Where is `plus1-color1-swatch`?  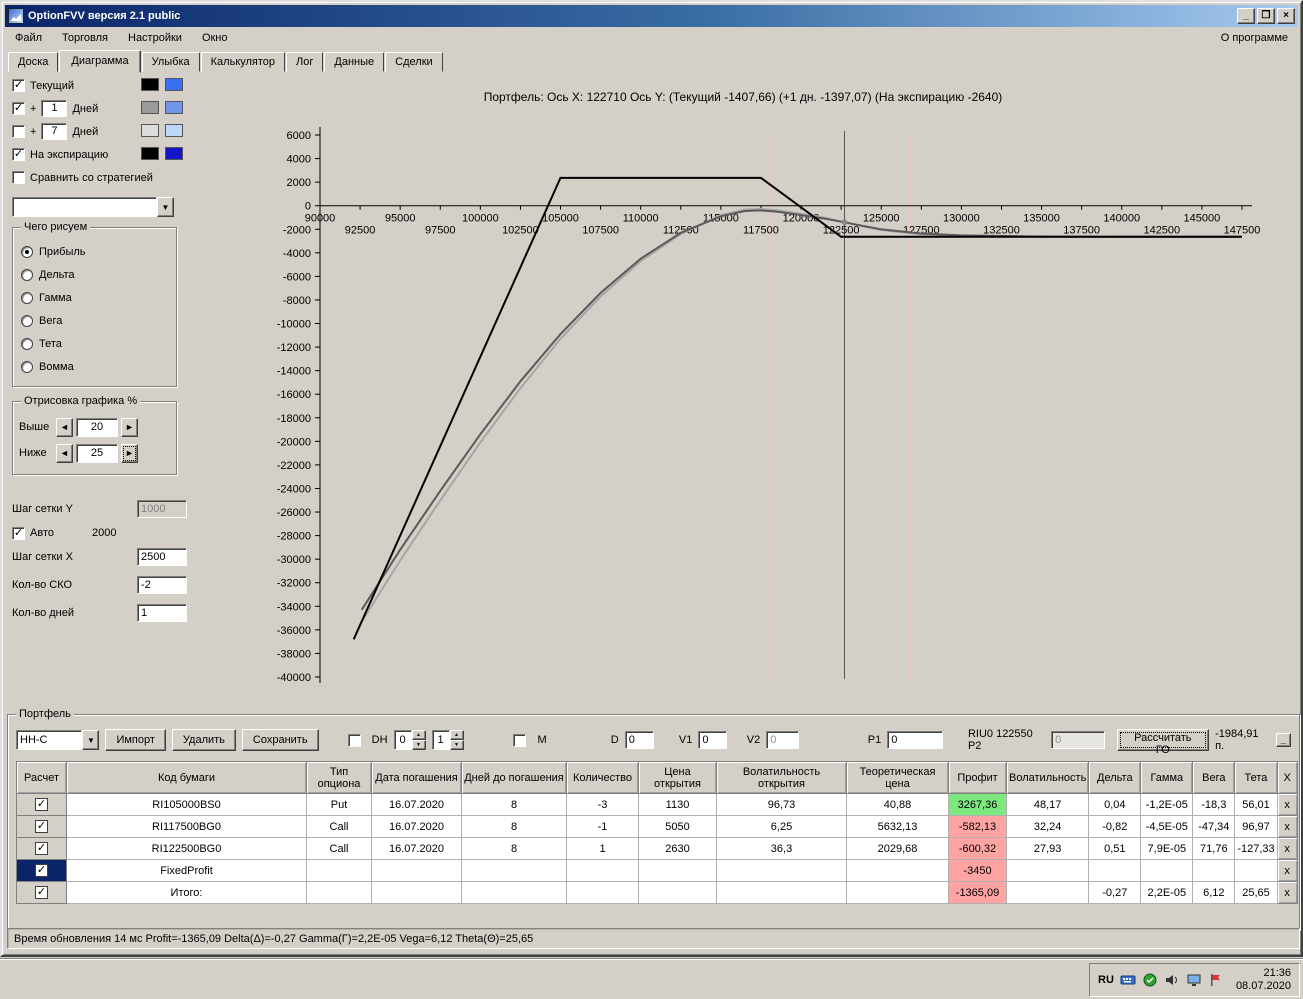
plus1-color1-swatch is located at coordinates (150, 107).